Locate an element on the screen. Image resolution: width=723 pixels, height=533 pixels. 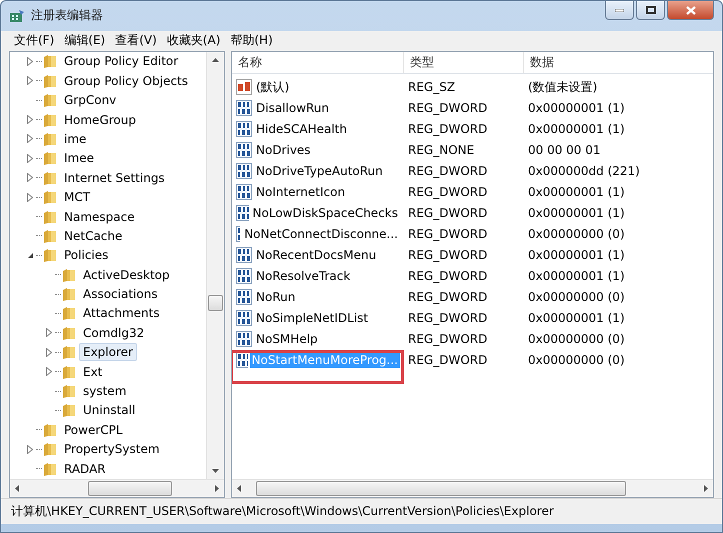
value-name: DisallowRun is located at coordinates (293, 108).